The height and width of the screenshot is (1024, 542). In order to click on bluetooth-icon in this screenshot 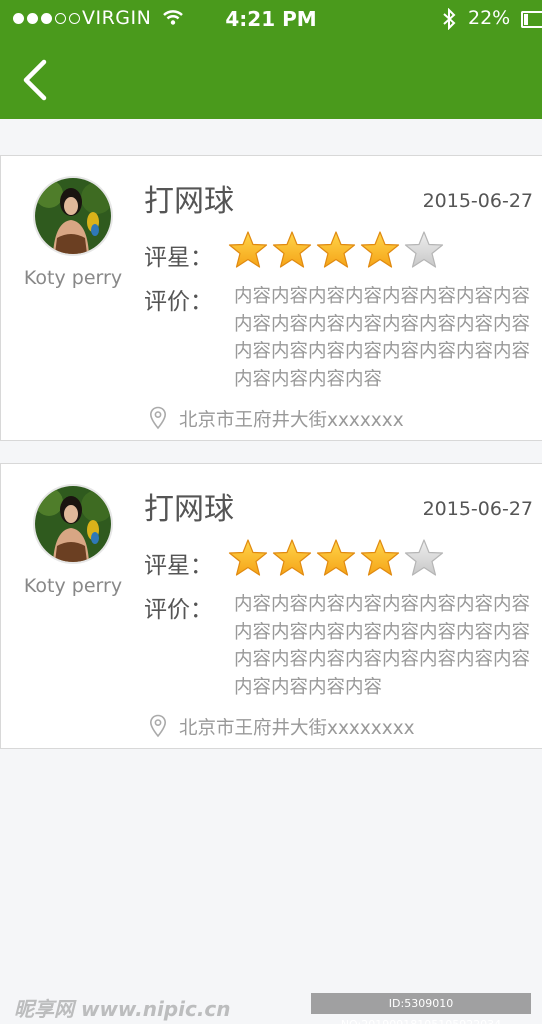, I will do `click(449, 19)`.